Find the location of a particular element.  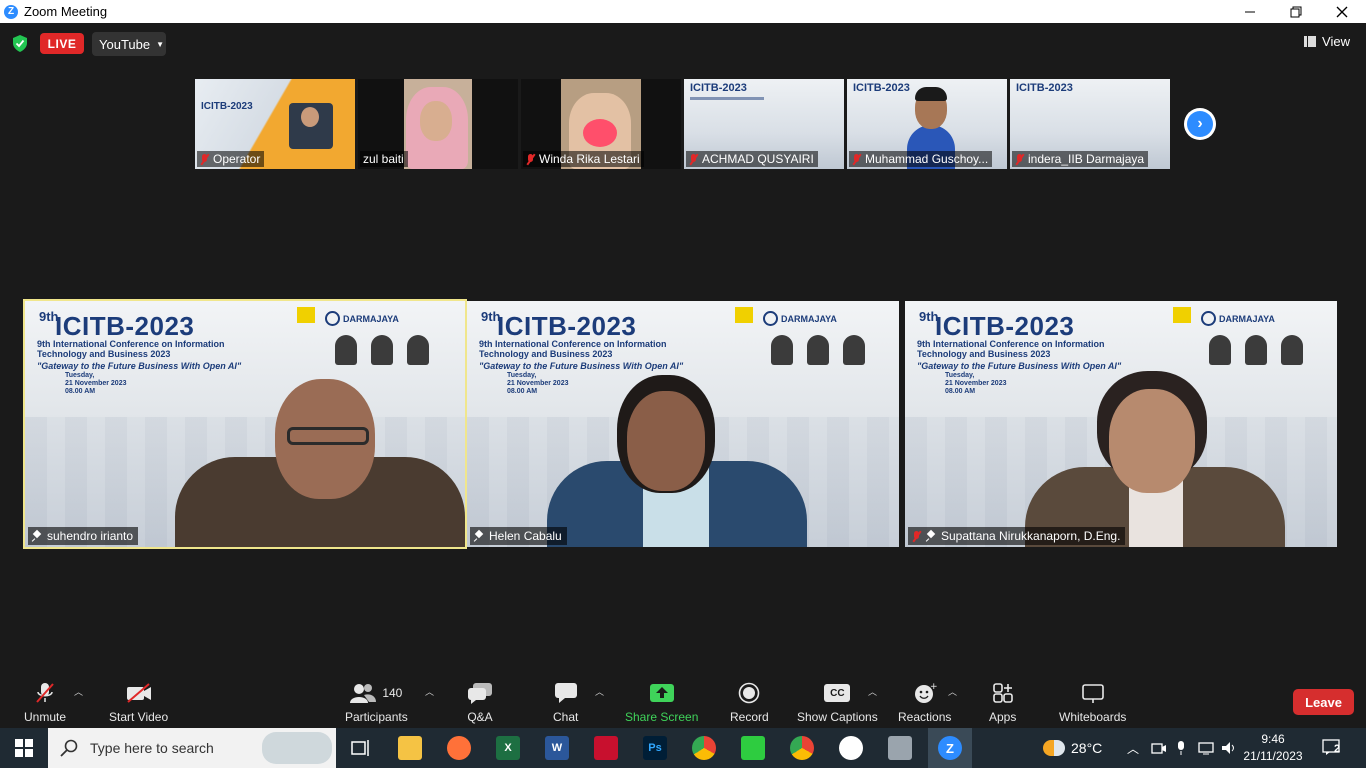

record-icon is located at coordinates (749, 693).